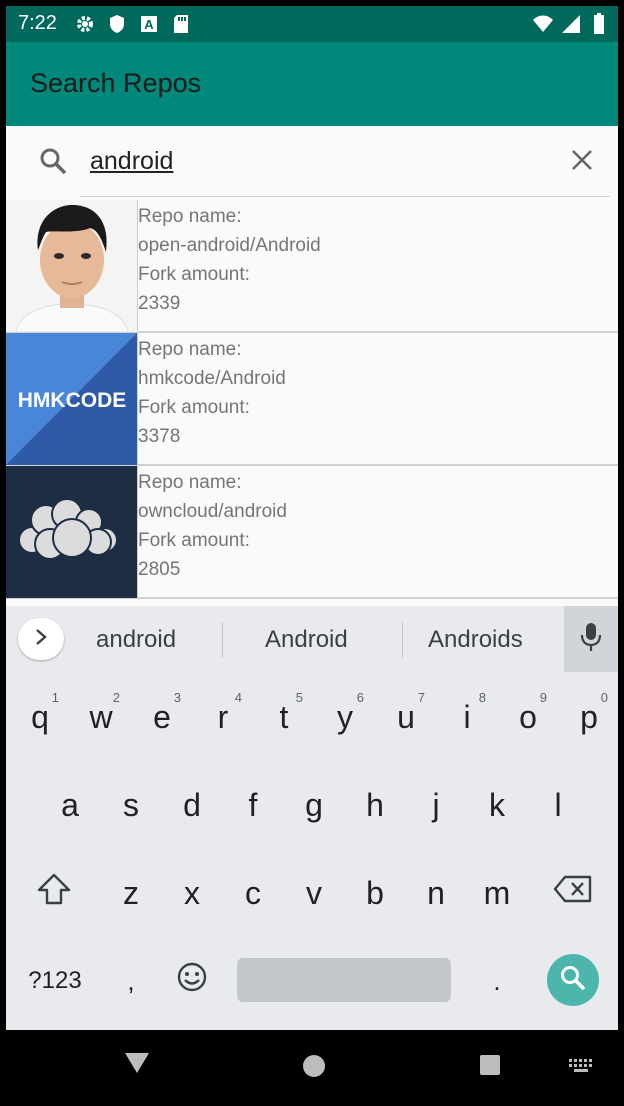 The image size is (624, 1106). What do you see at coordinates (117, 24) in the screenshot?
I see `shield-icon` at bounding box center [117, 24].